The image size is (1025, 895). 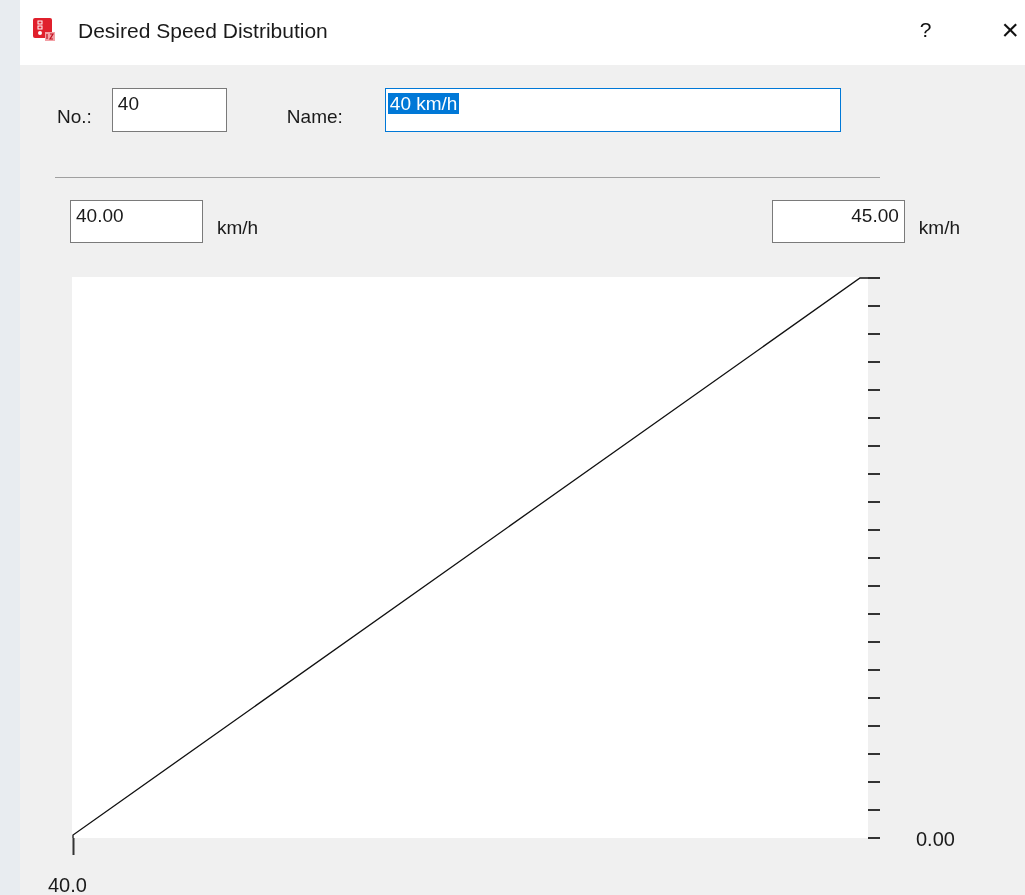 I want to click on axis-label: 0.00, so click(x=935, y=839).